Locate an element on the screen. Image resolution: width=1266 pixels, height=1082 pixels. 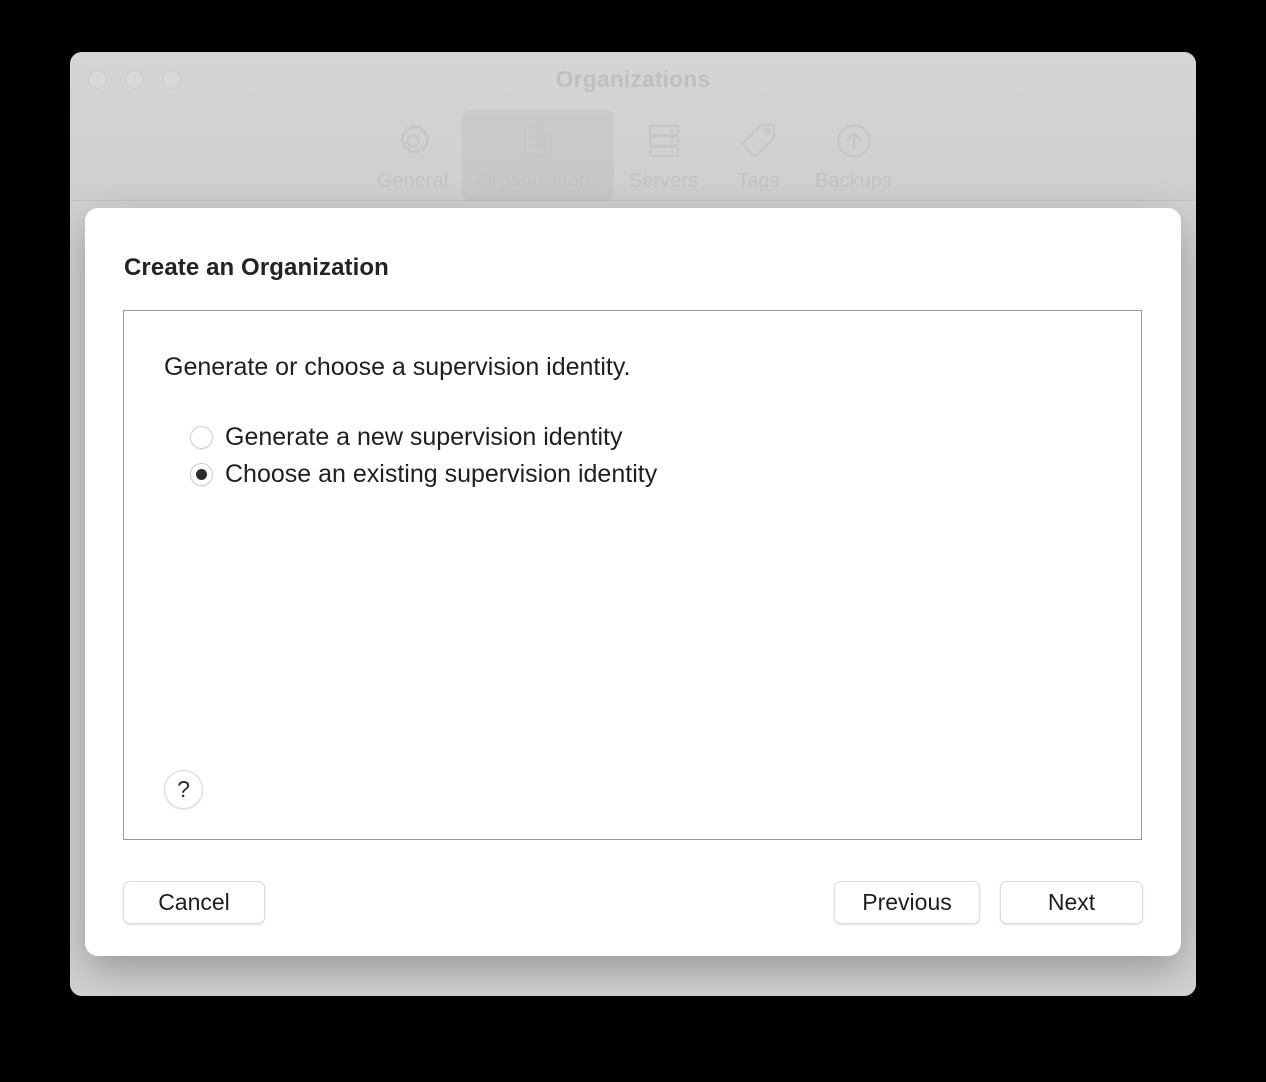
toolbar-item-servers: Servers is located at coordinates (663, 155).